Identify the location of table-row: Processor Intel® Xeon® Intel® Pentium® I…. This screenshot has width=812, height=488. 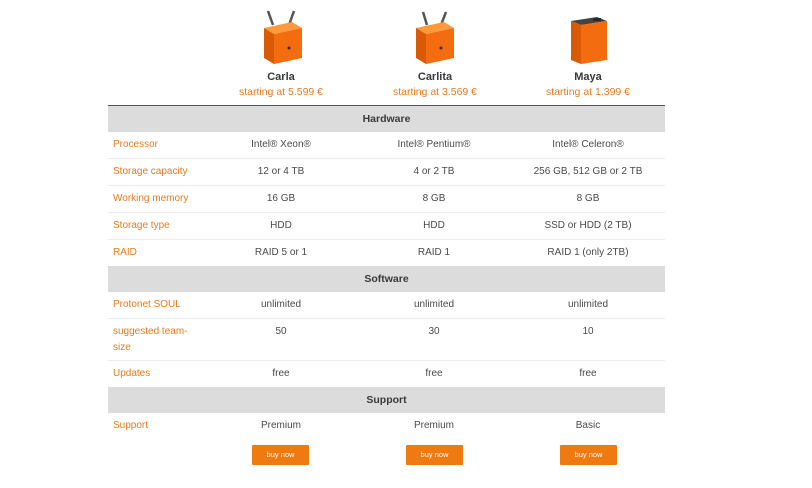
(386, 145).